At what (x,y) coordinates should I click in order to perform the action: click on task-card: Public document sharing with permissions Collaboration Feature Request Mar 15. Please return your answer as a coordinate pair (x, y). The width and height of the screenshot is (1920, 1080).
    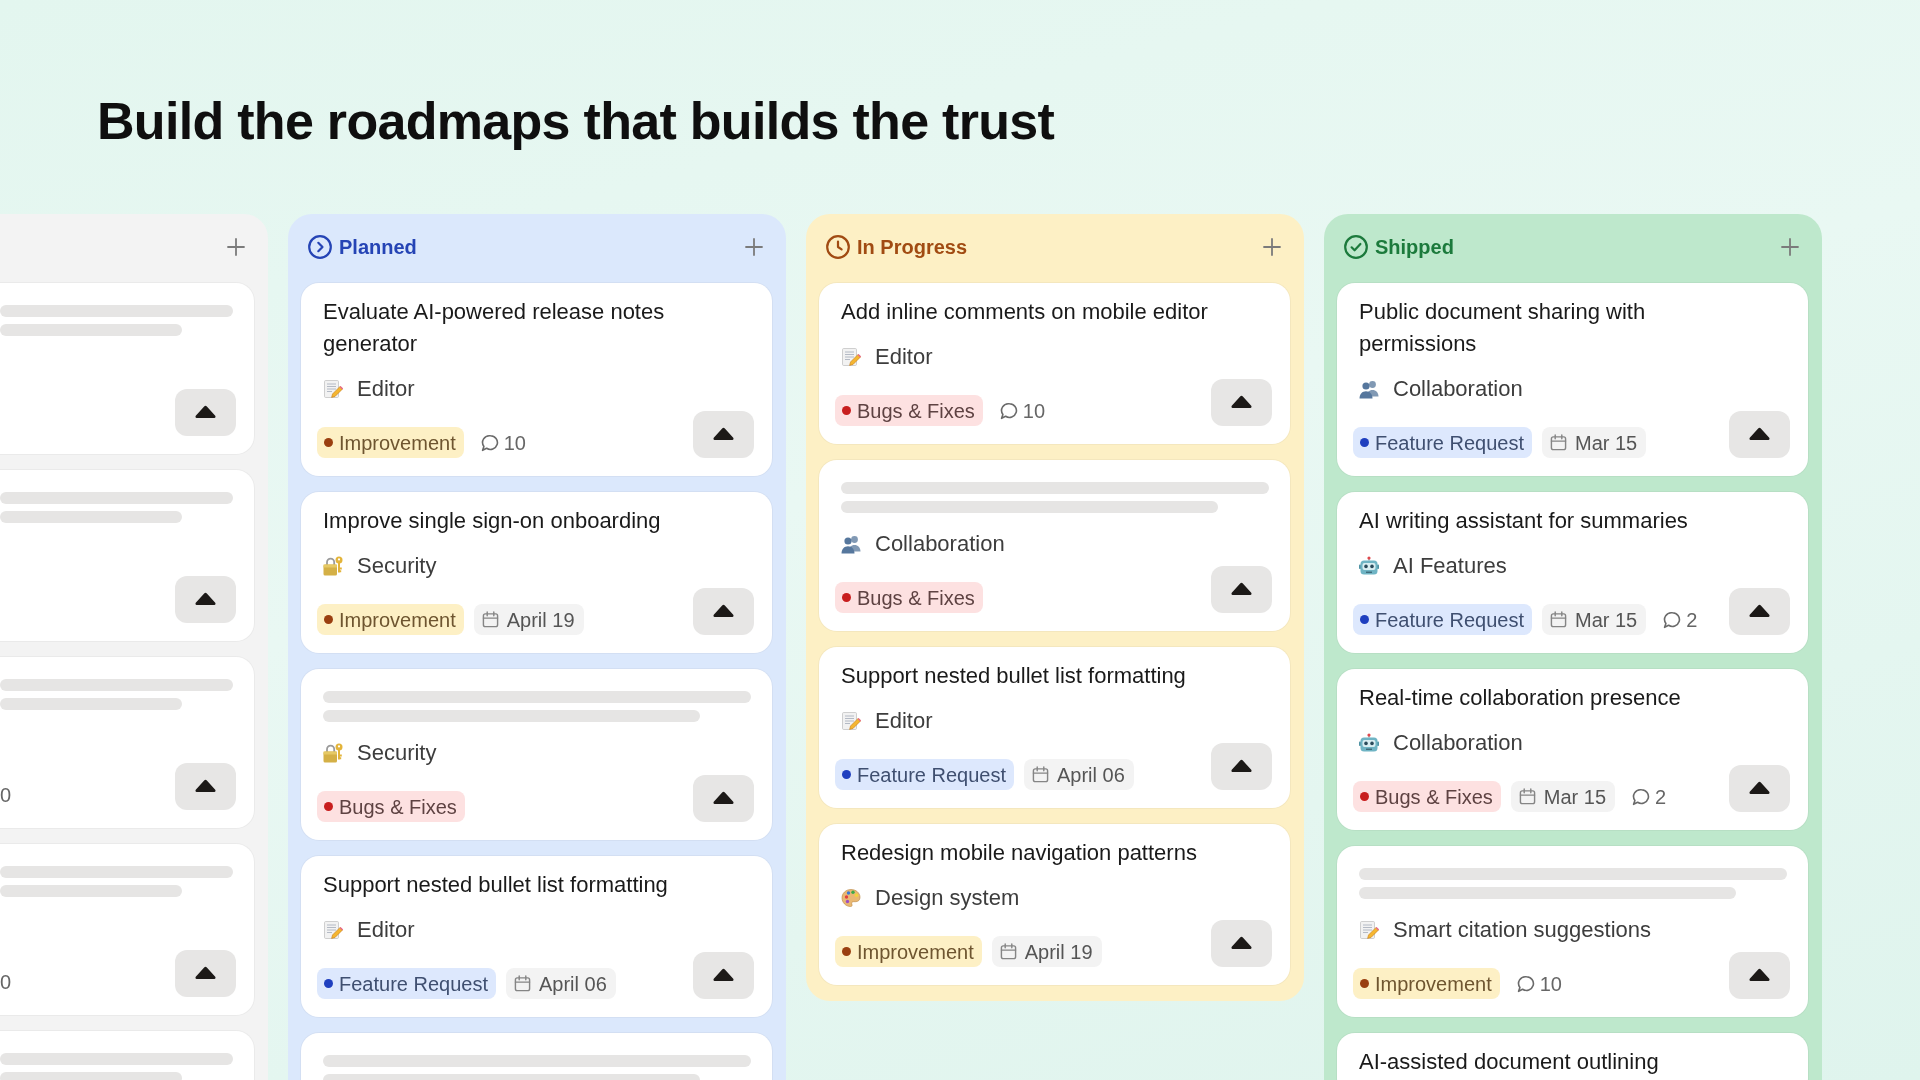
    Looking at the image, I should click on (1572, 379).